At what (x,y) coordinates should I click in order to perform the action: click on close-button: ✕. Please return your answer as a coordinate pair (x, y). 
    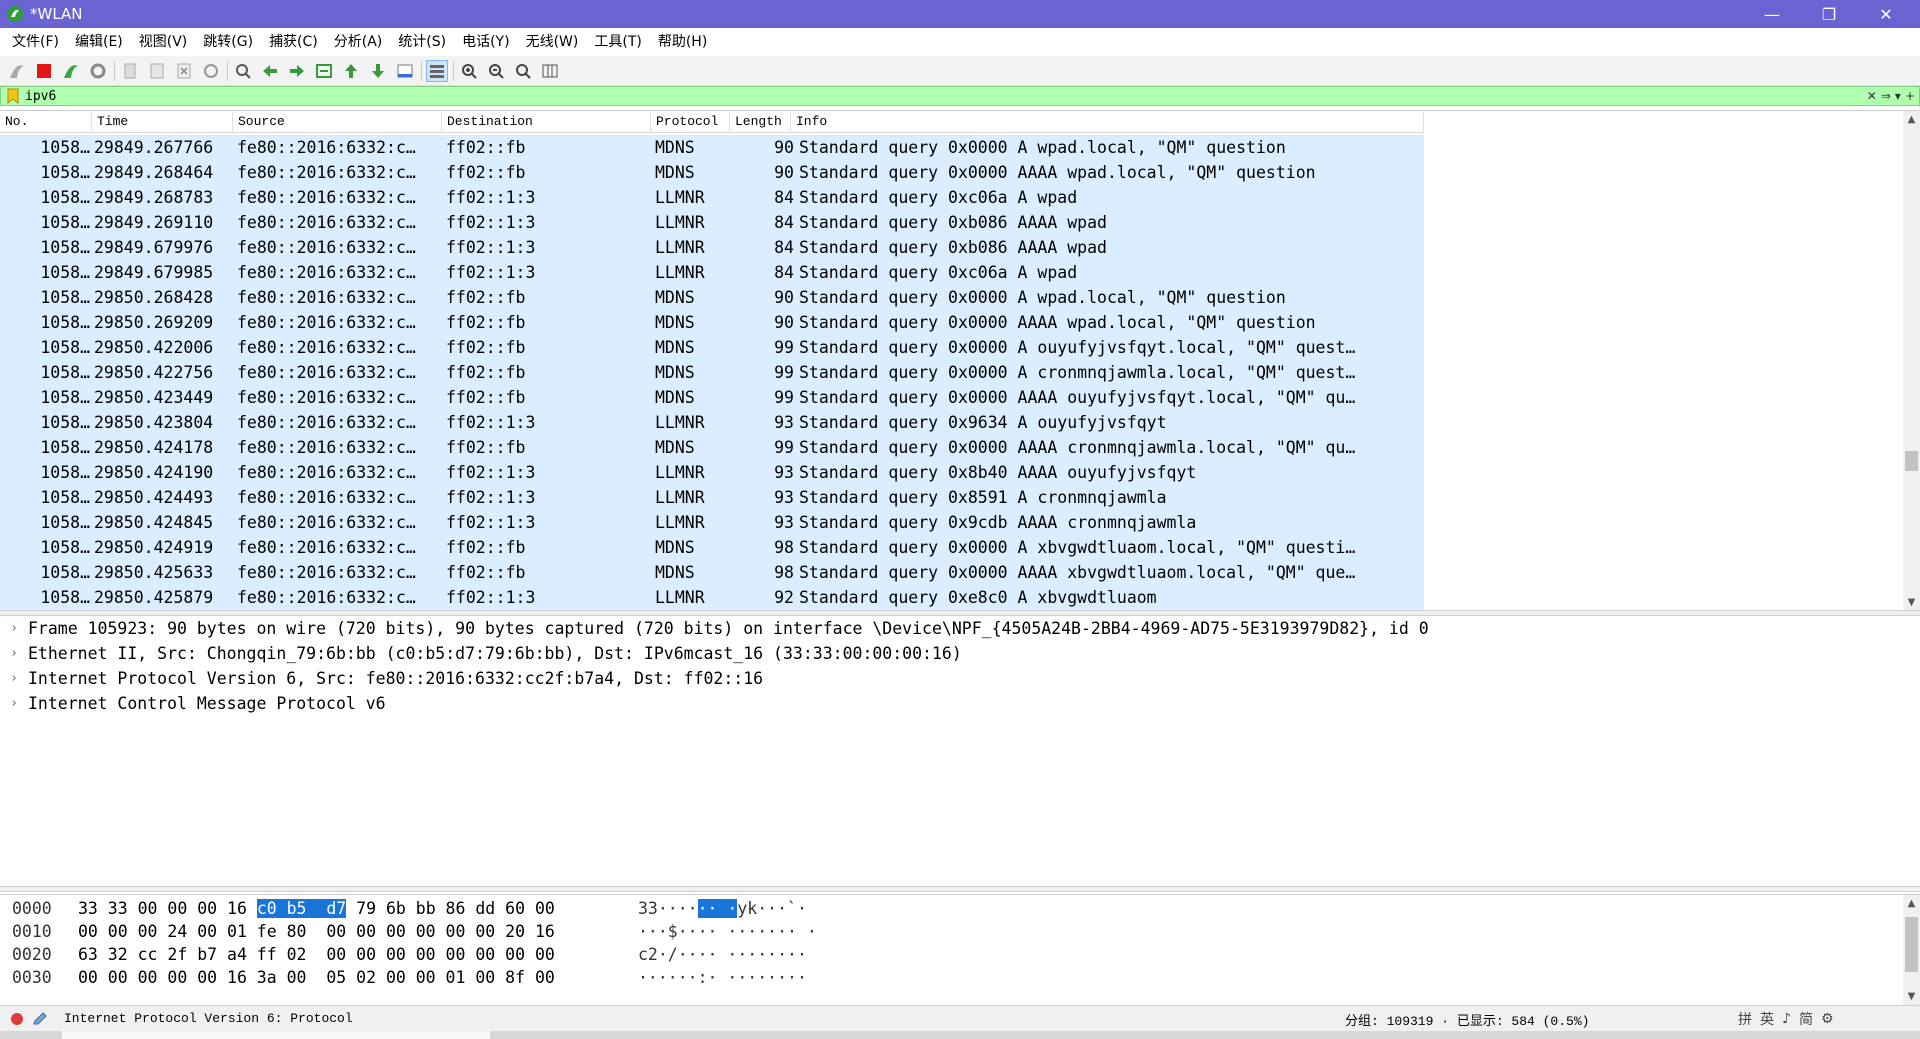
    Looking at the image, I should click on (1886, 14).